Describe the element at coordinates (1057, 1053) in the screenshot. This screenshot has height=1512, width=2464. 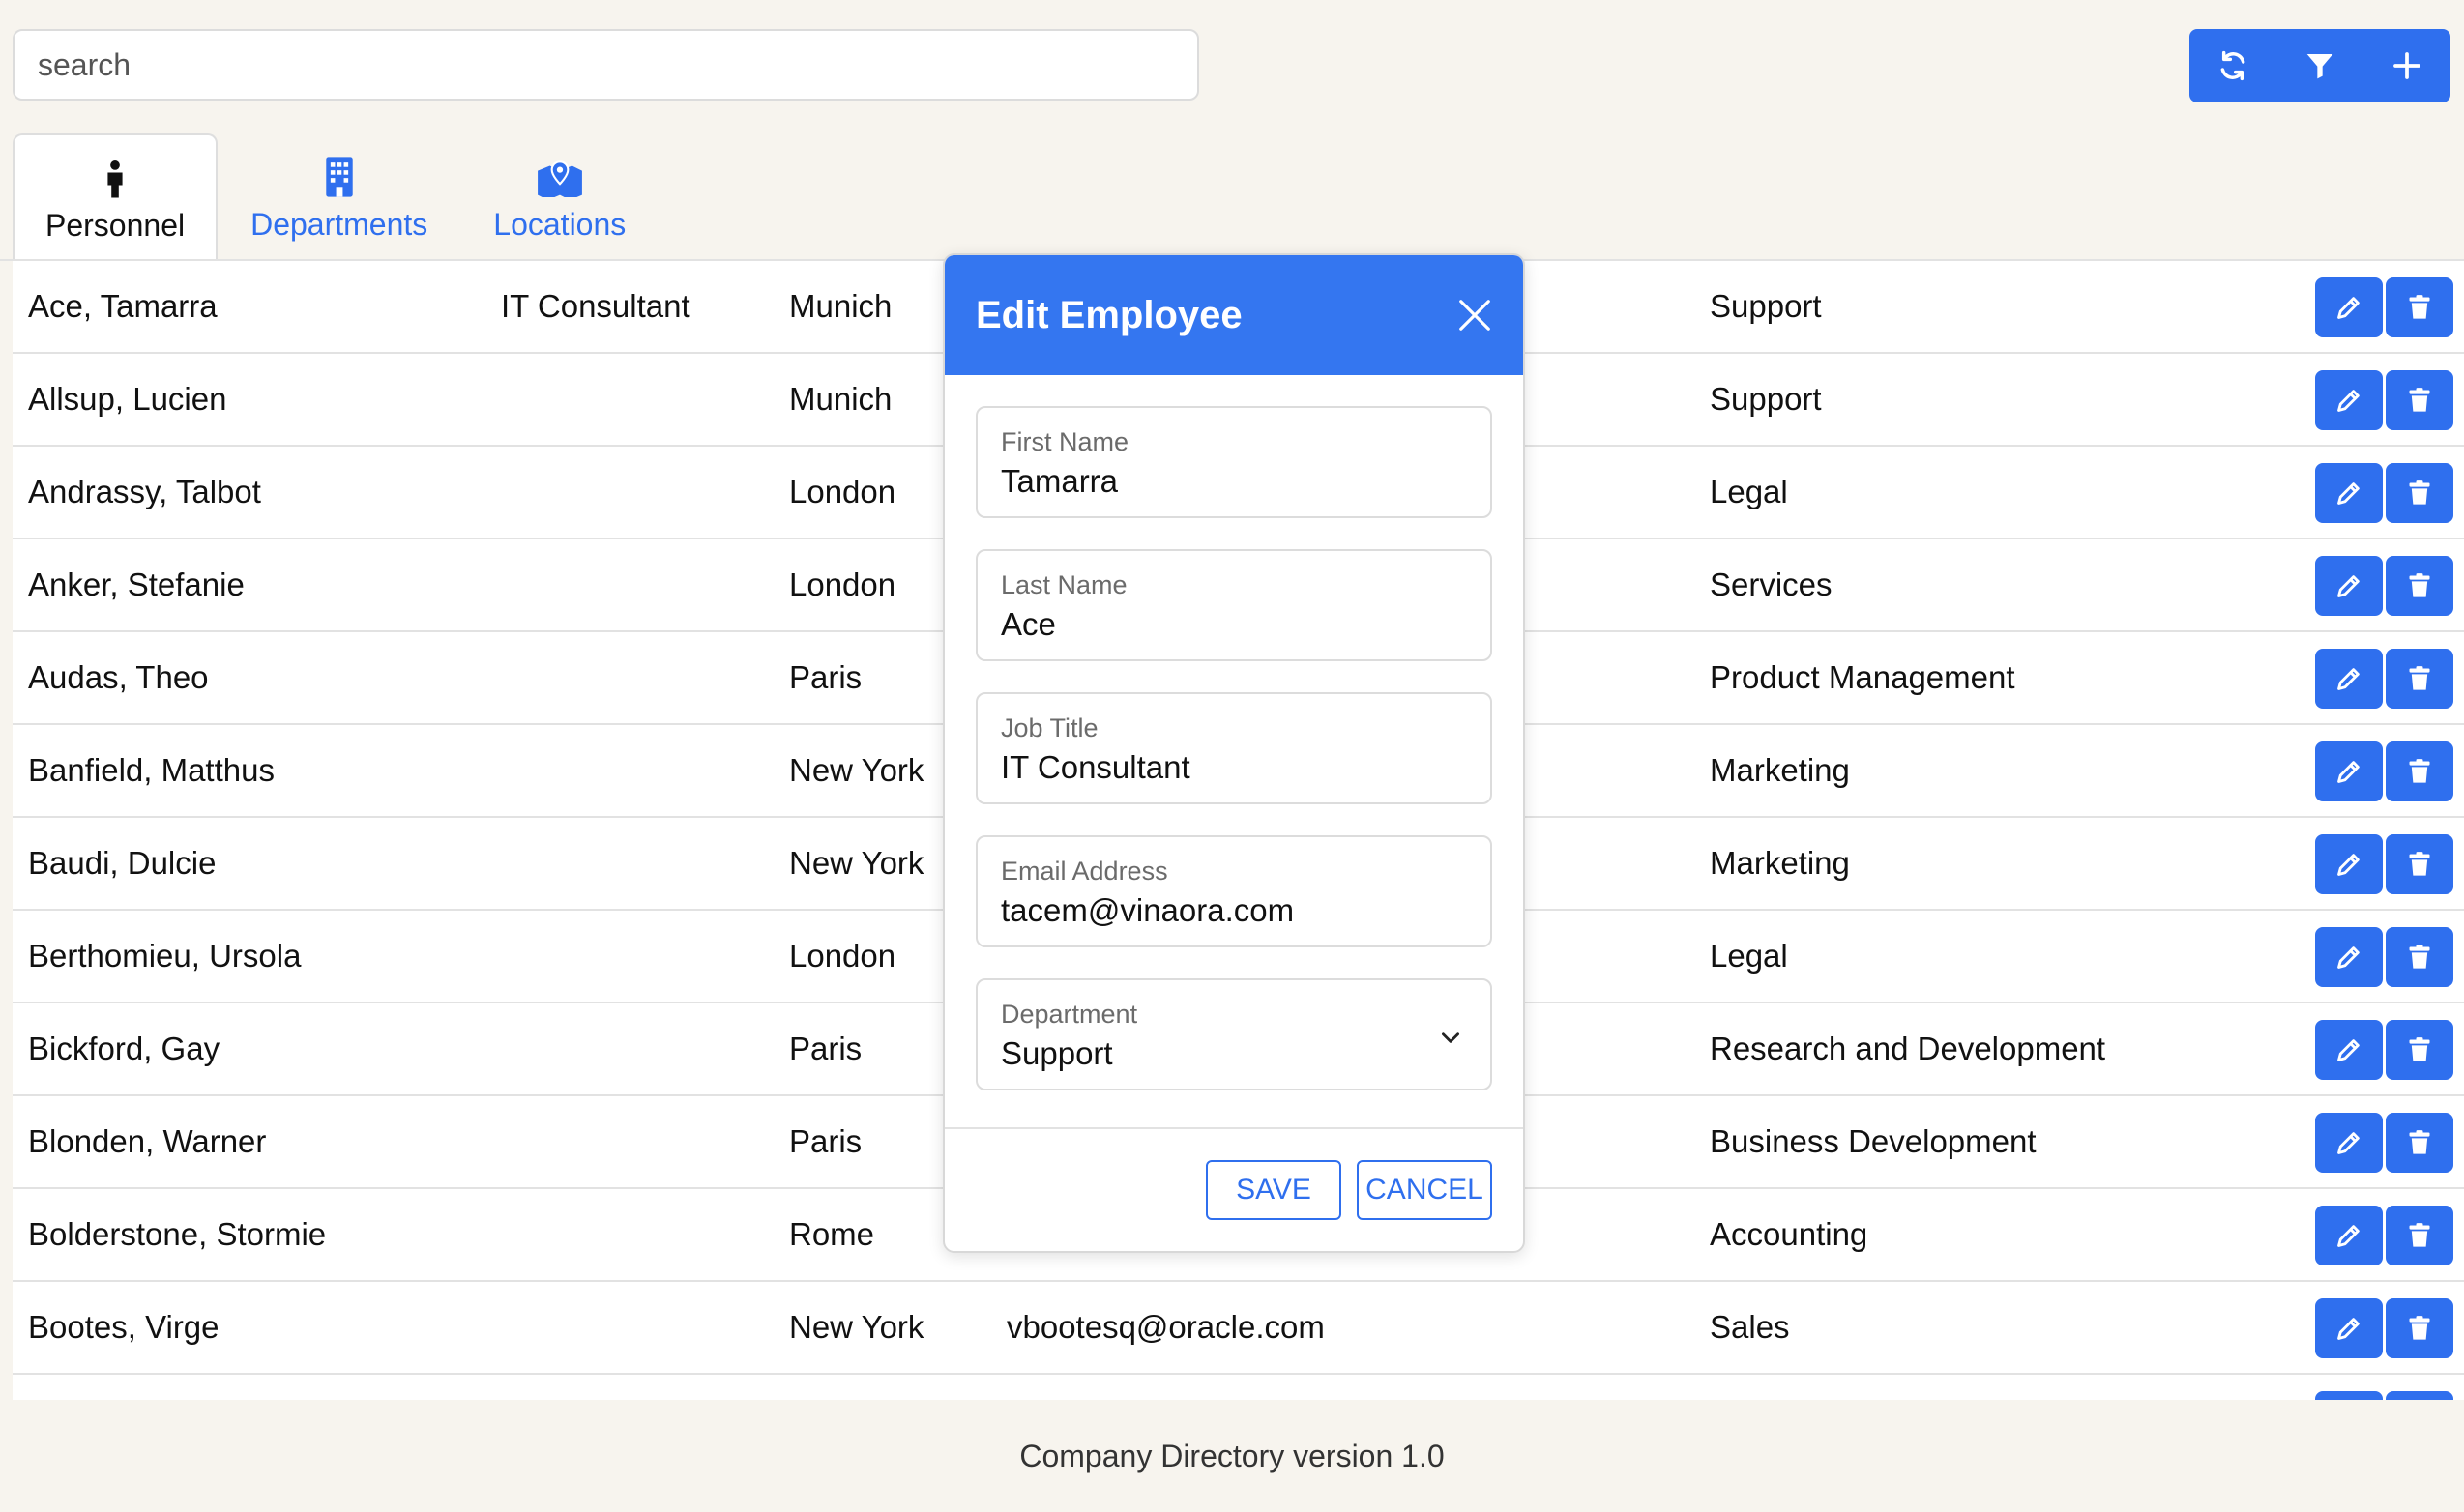
I see `department-value: Support` at that location.